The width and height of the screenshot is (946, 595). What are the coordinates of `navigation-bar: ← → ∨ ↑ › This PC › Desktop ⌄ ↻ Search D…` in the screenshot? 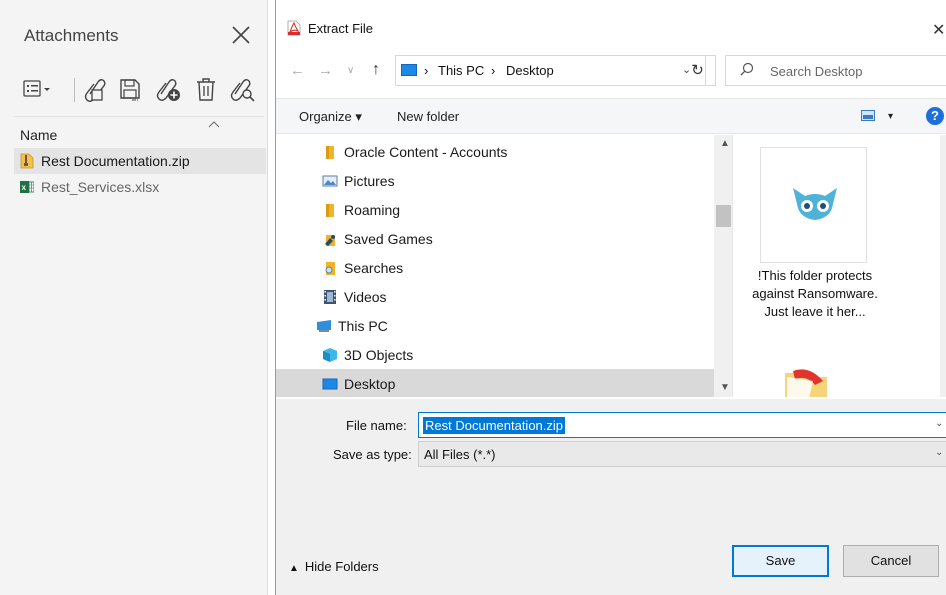 It's located at (611, 72).